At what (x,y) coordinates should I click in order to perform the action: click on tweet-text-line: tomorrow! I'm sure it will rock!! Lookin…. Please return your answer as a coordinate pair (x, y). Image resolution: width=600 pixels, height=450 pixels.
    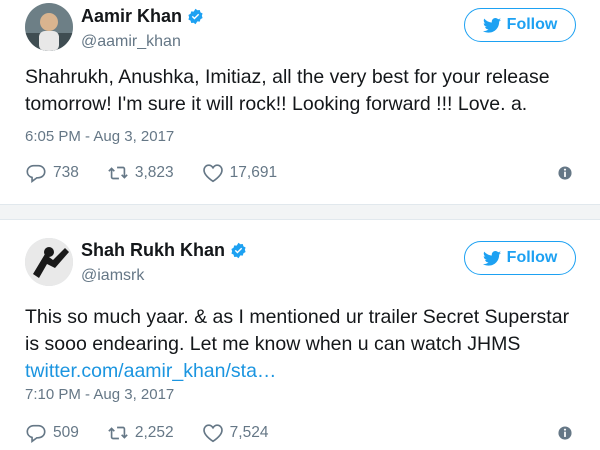
    Looking at the image, I should click on (276, 104).